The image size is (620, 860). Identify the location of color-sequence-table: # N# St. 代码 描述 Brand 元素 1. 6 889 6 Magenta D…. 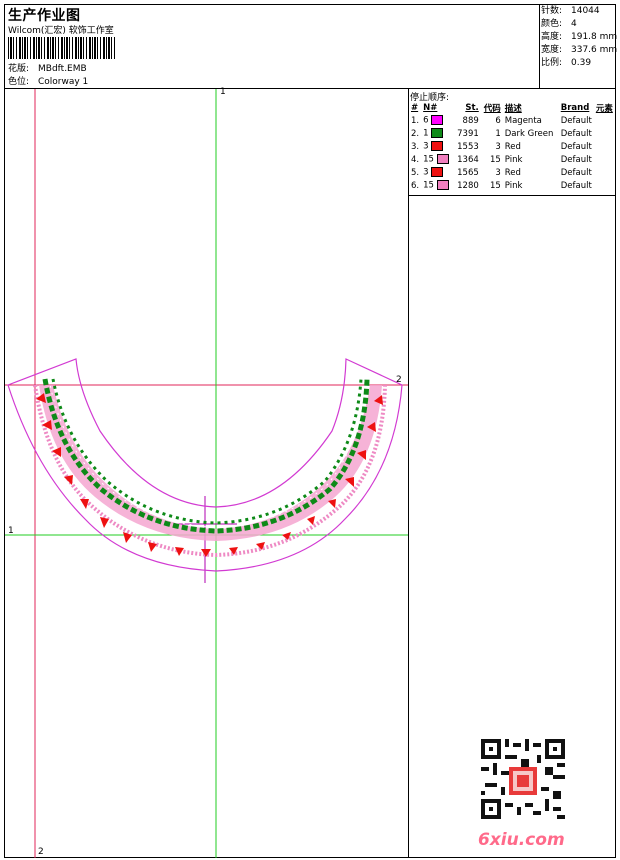
(512, 146).